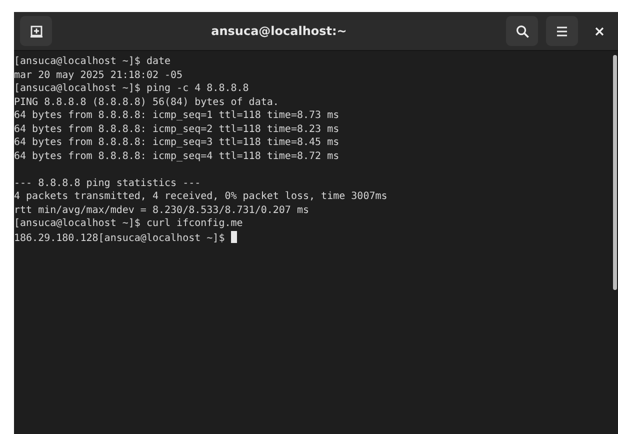  What do you see at coordinates (146, 102) in the screenshot?
I see `terminal-line: PING 8.8.8.8 (8.8.8.8) 56(84) bytes of data.` at bounding box center [146, 102].